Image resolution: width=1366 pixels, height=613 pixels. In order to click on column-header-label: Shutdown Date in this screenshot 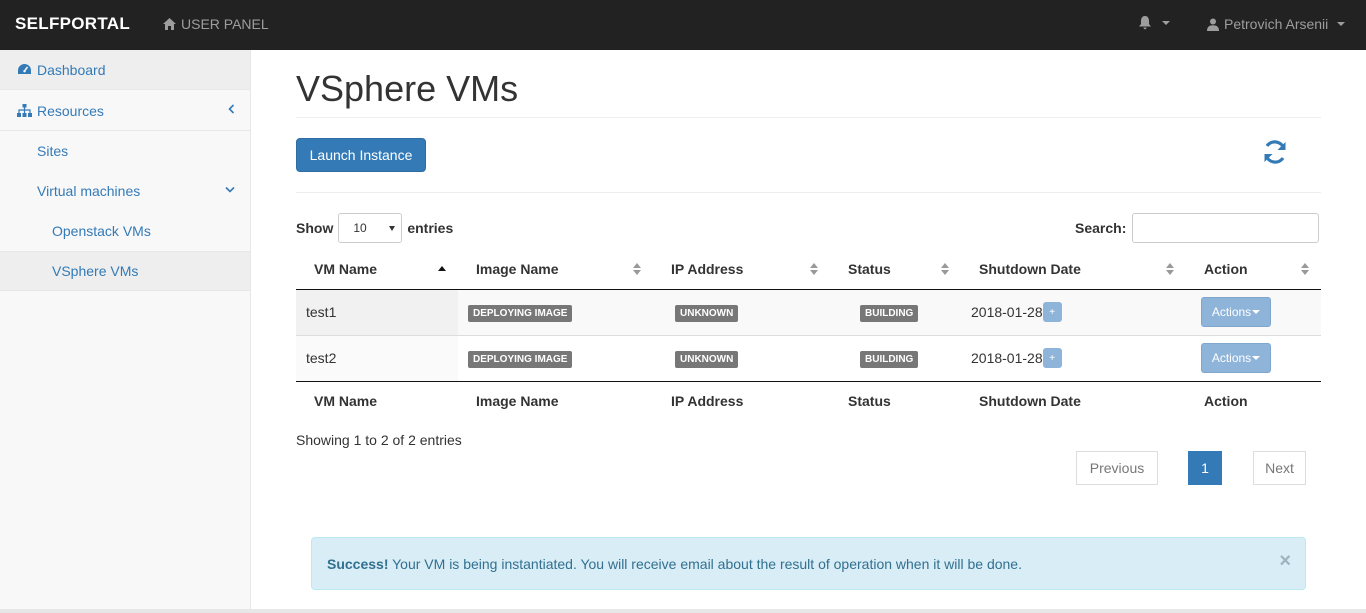, I will do `click(1030, 268)`.